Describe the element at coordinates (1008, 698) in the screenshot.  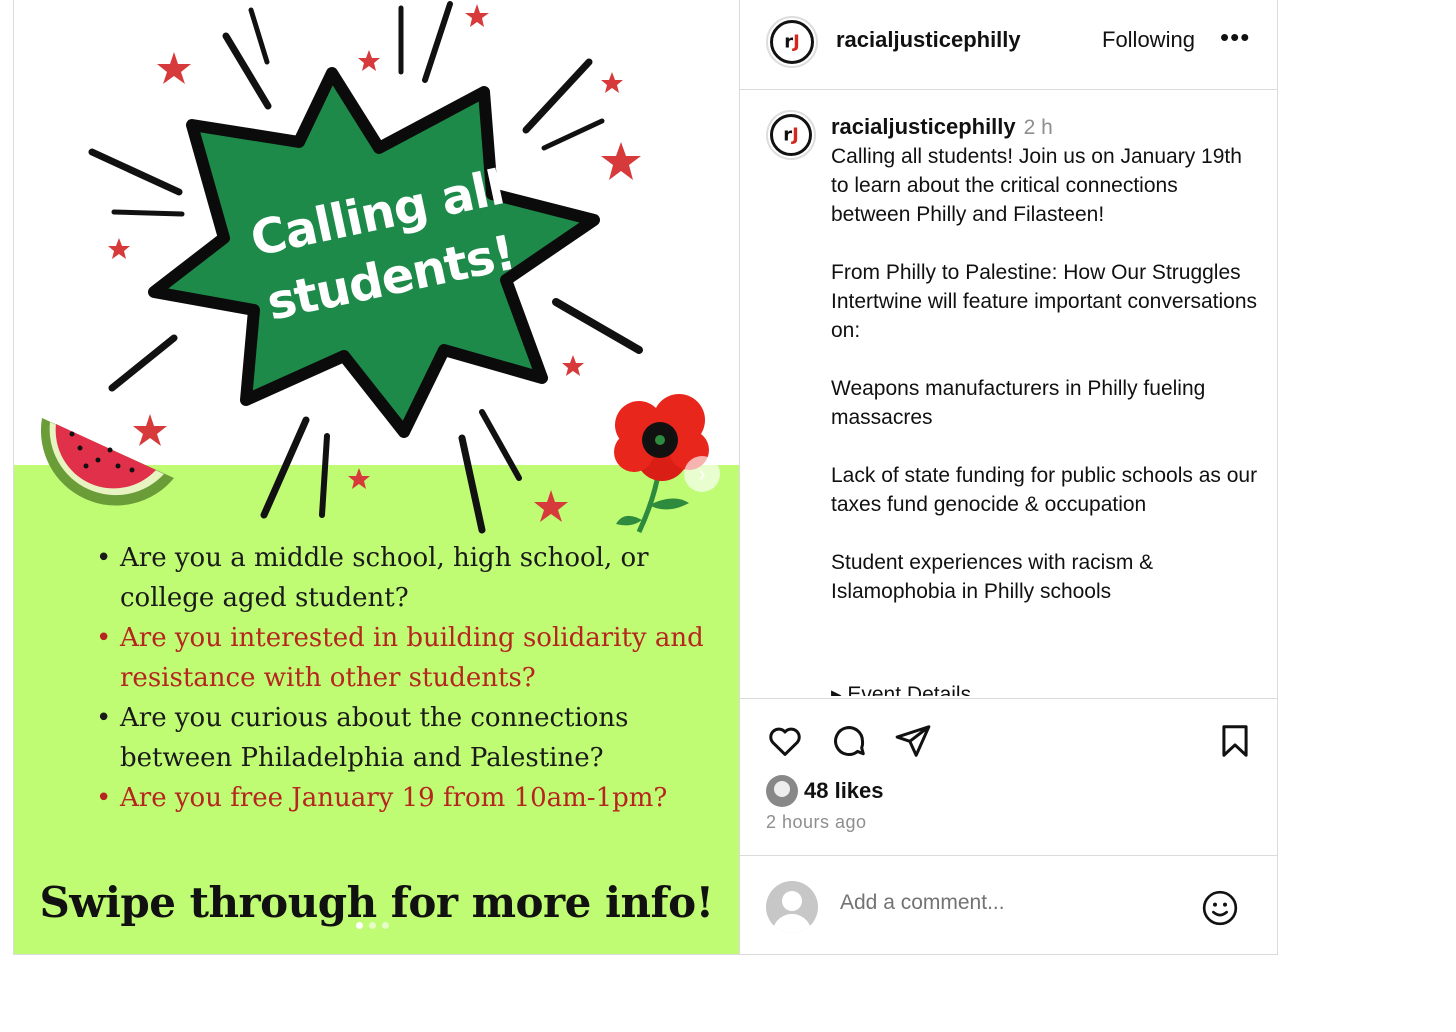
I see `divider` at that location.